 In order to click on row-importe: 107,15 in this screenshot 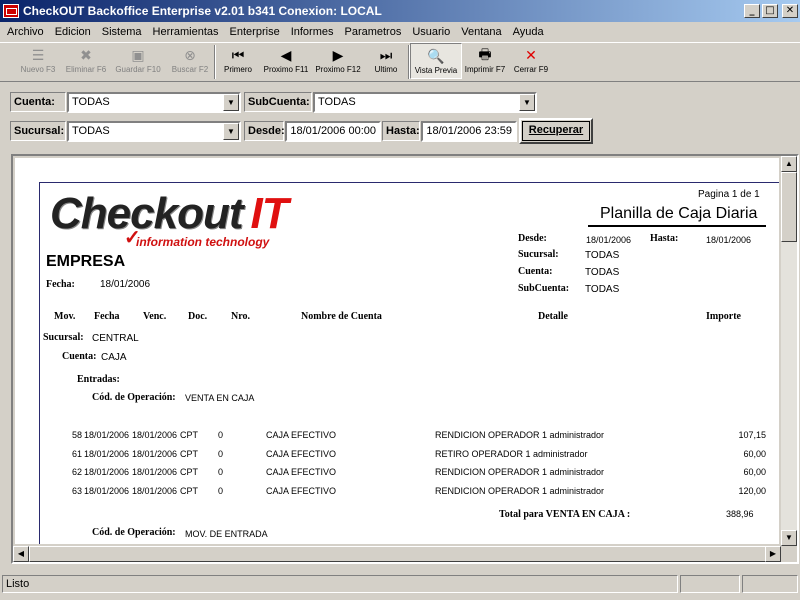, I will do `click(752, 435)`.